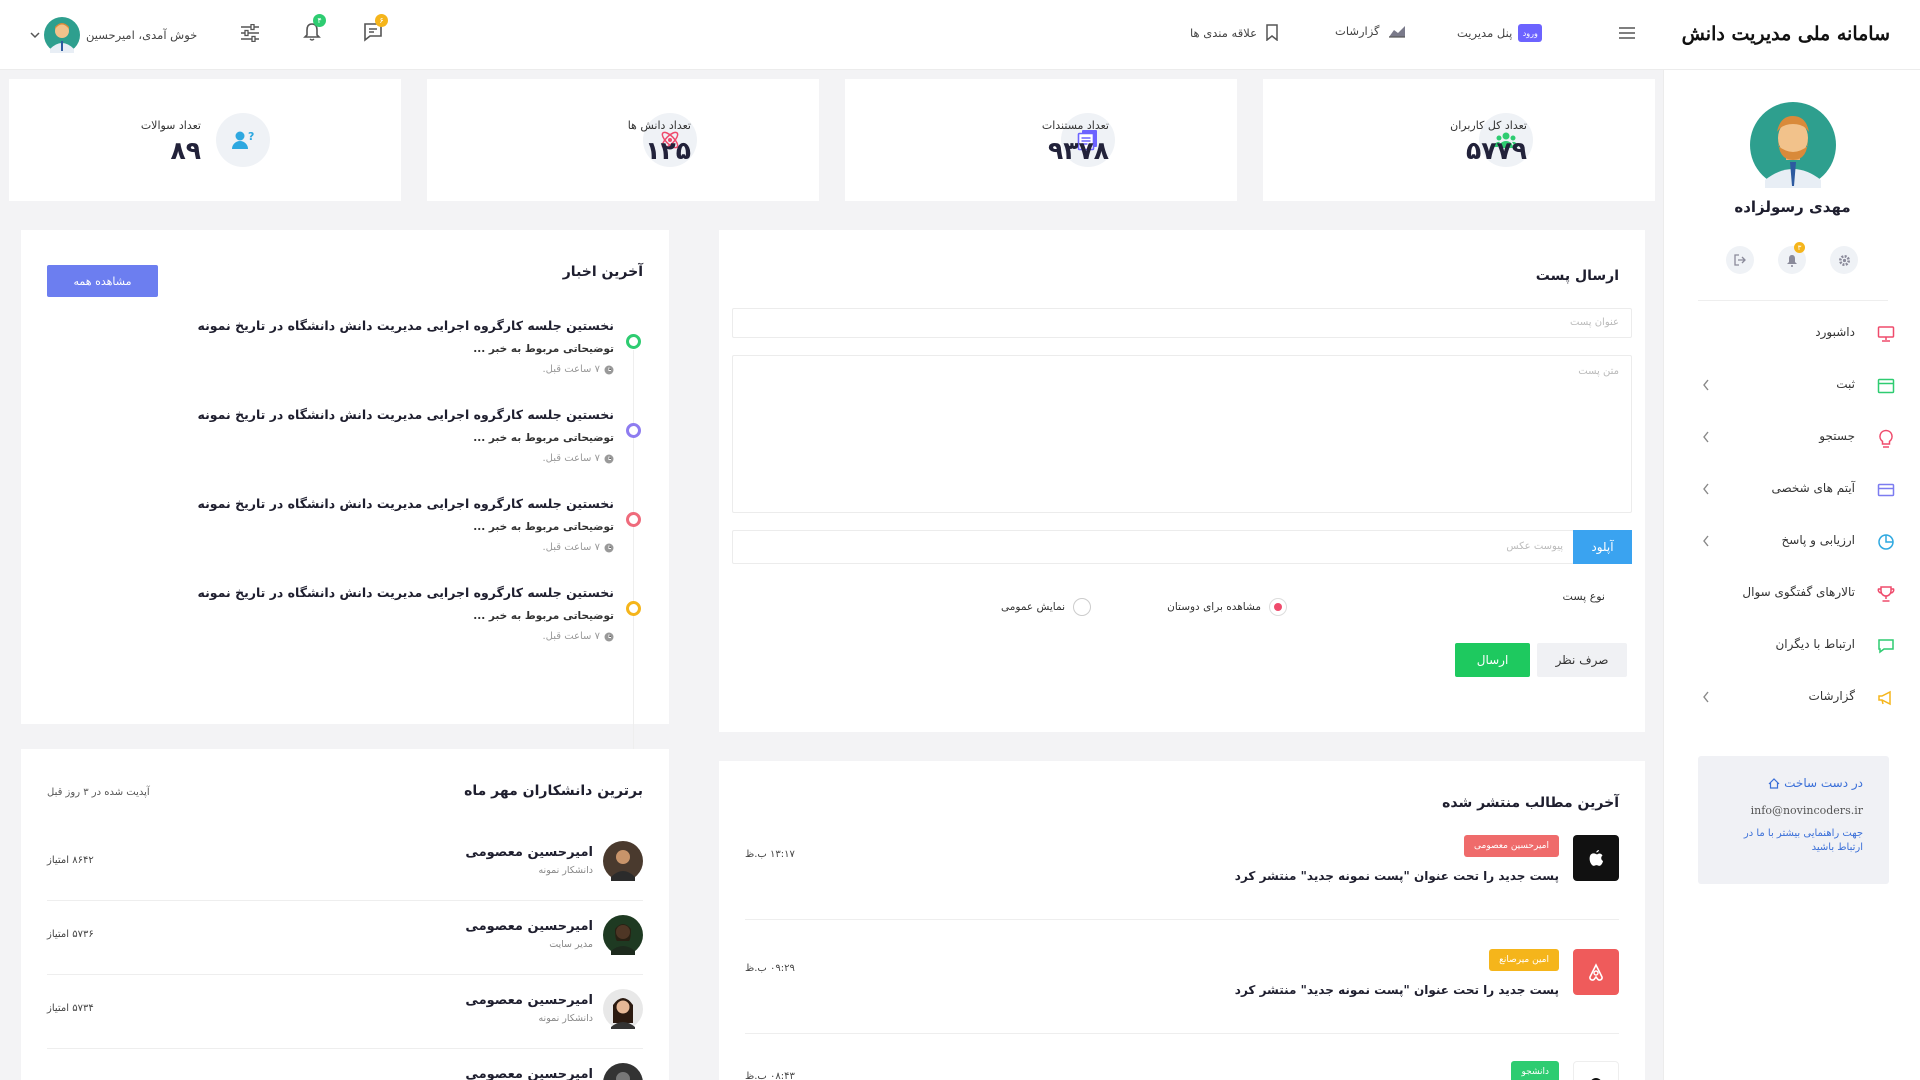  Describe the element at coordinates (70, 1008) in the screenshot. I see `top-user-score: ۵۷۳۴ امتیاز` at that location.